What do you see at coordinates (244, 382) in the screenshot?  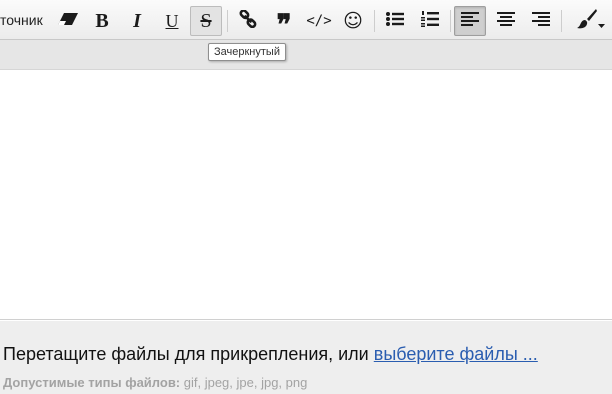 I see `allowed-types-list: gif, jpeg, jpe, jpg, png` at bounding box center [244, 382].